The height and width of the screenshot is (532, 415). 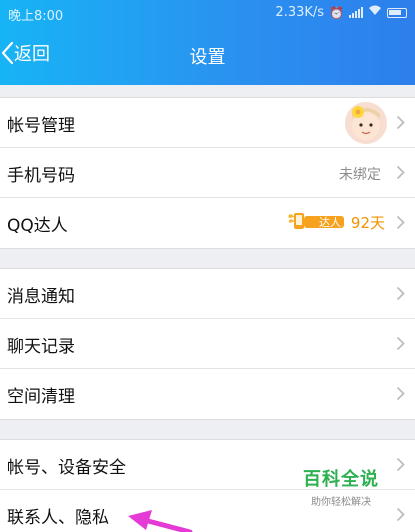 I want to click on annotation-arrow-icon, so click(x=160, y=521).